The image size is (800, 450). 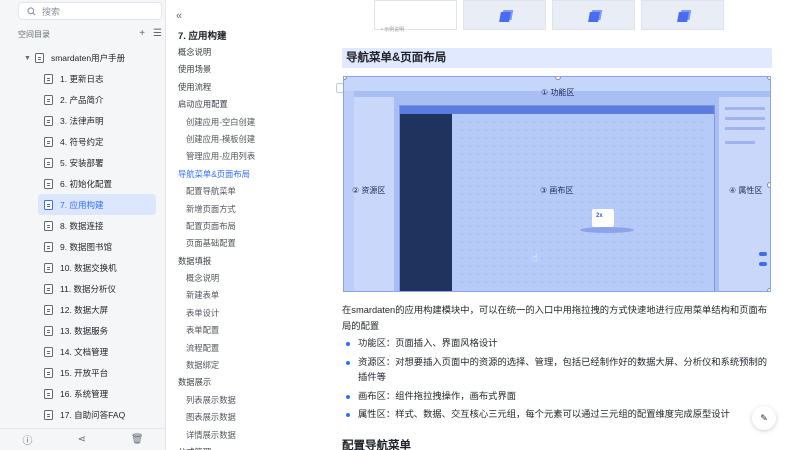 I want to click on toc-item: 使用流程, so click(x=253, y=87).